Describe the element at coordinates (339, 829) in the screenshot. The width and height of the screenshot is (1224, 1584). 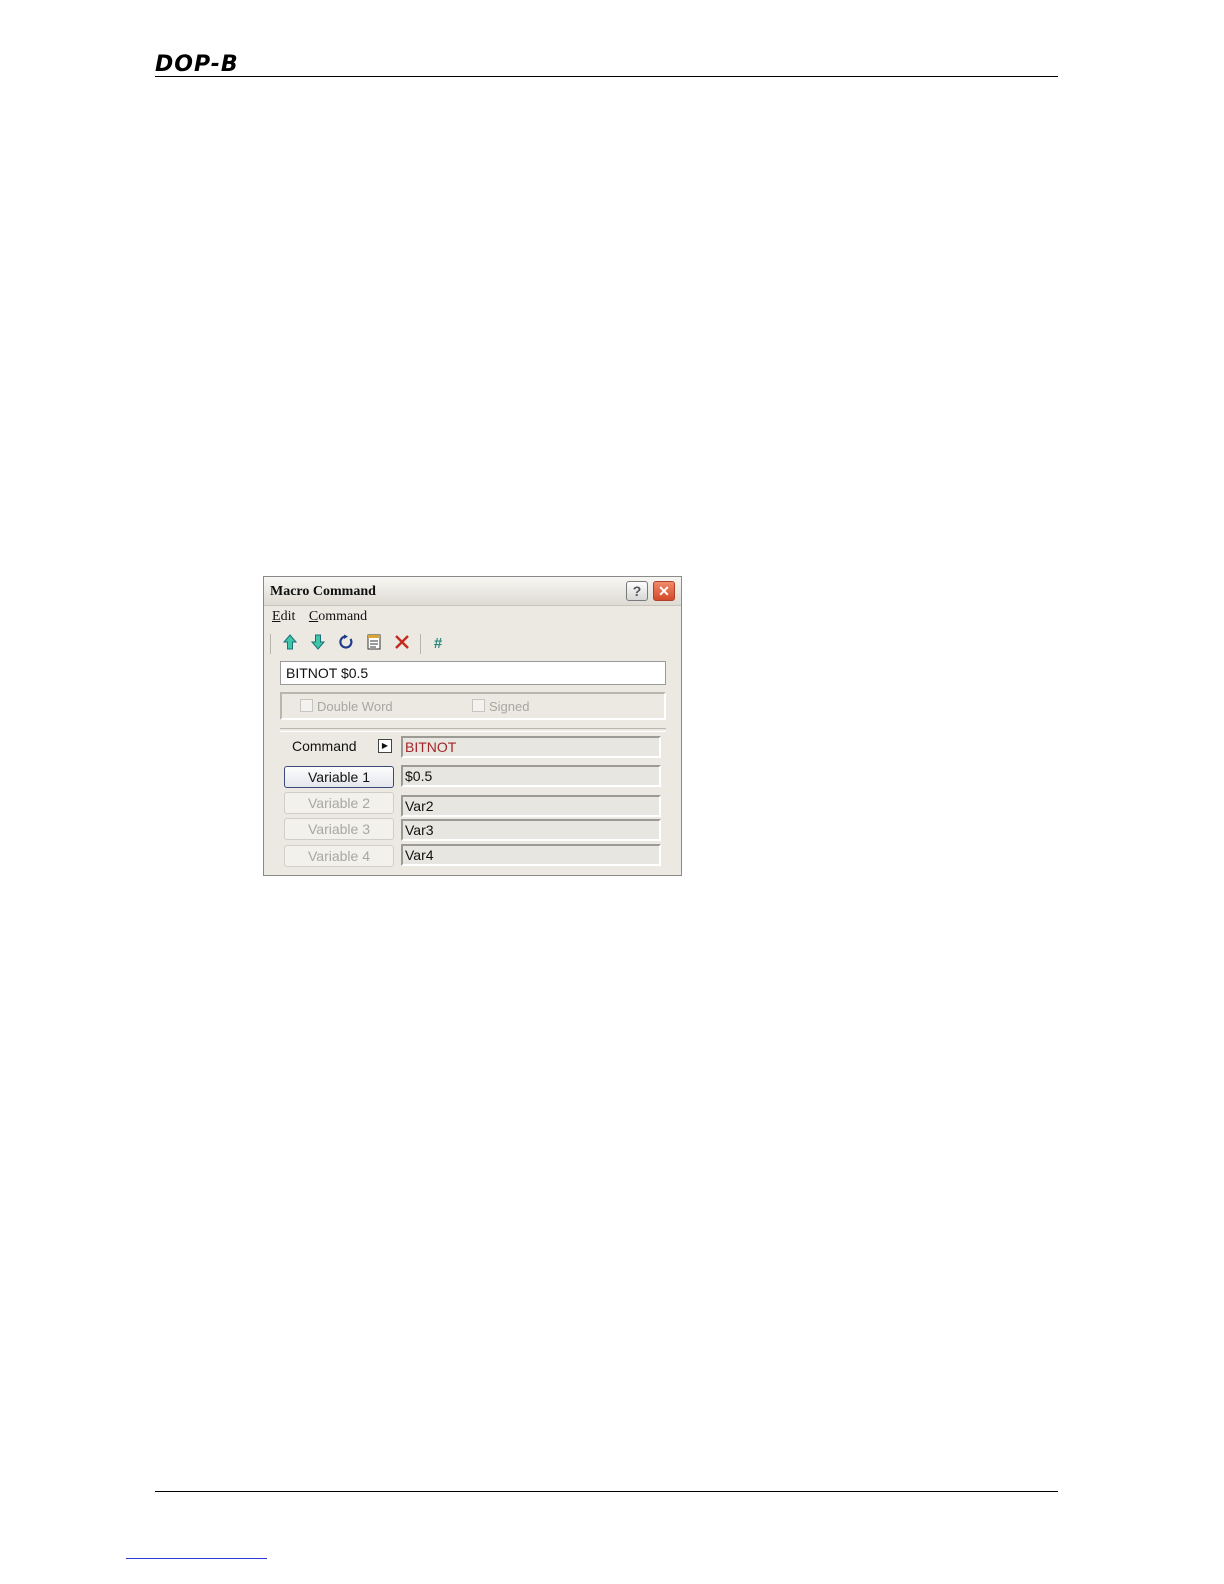
I see `variable-3-button: Variable 3` at that location.